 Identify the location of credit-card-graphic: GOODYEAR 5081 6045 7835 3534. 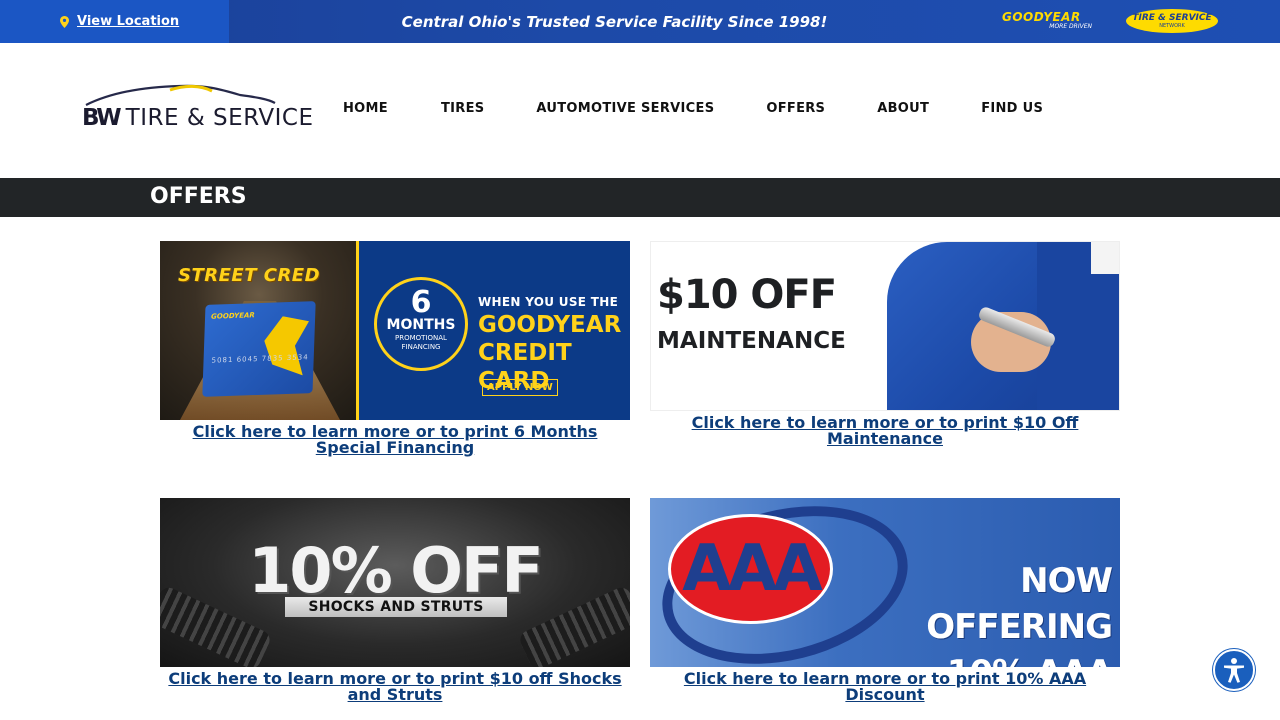
(259, 349).